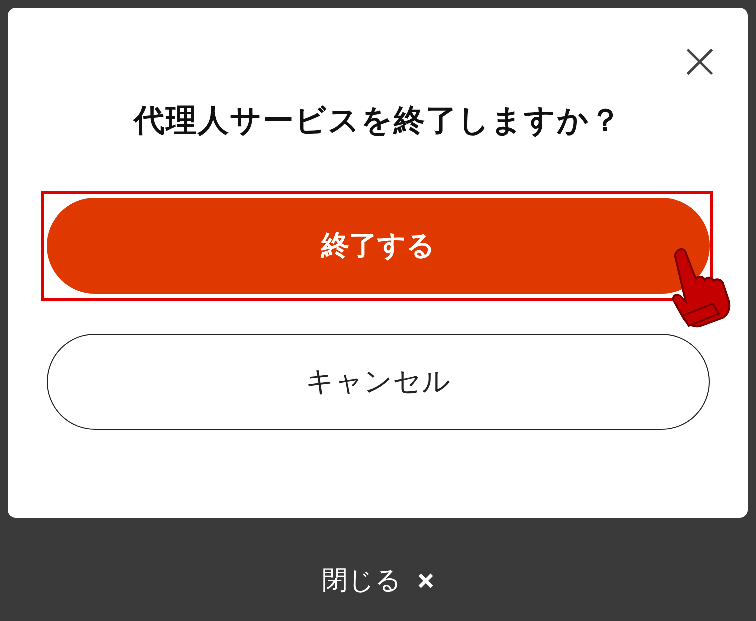  Describe the element at coordinates (700, 62) in the screenshot. I see `close-icon` at that location.